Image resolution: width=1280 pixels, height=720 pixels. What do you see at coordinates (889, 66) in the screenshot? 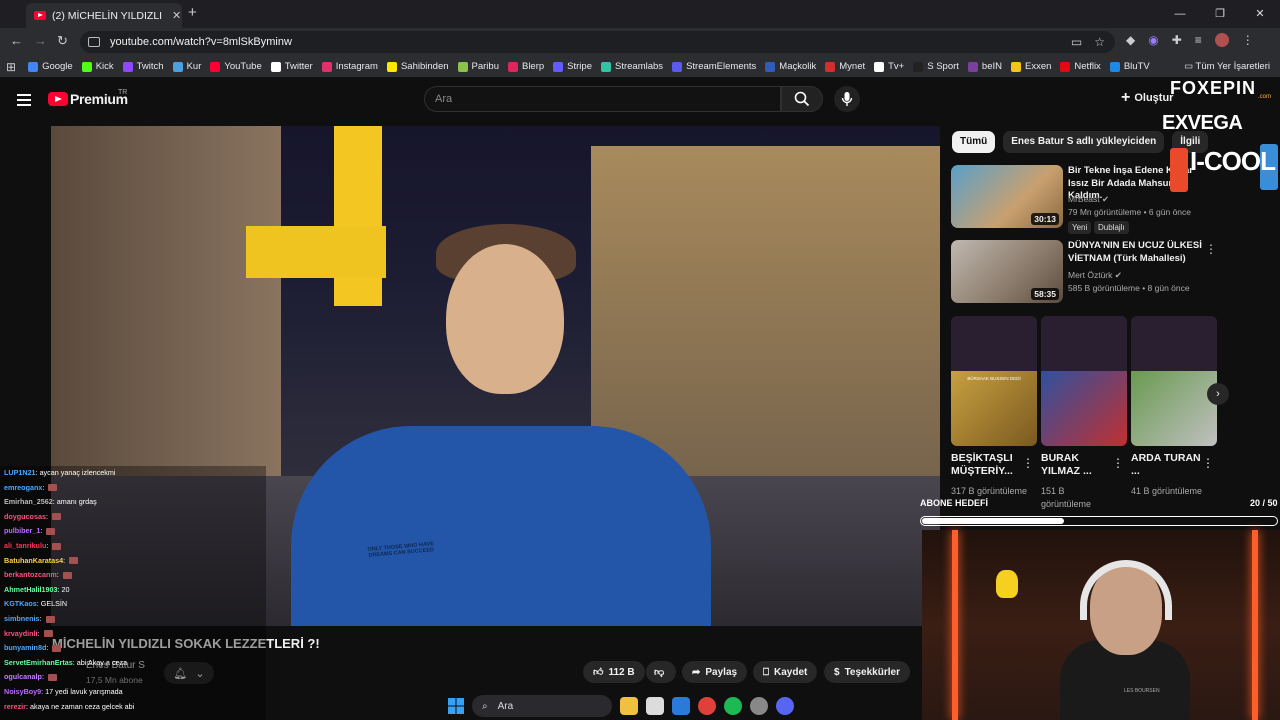
I see `bookmark-item: Tv+` at bounding box center [889, 66].